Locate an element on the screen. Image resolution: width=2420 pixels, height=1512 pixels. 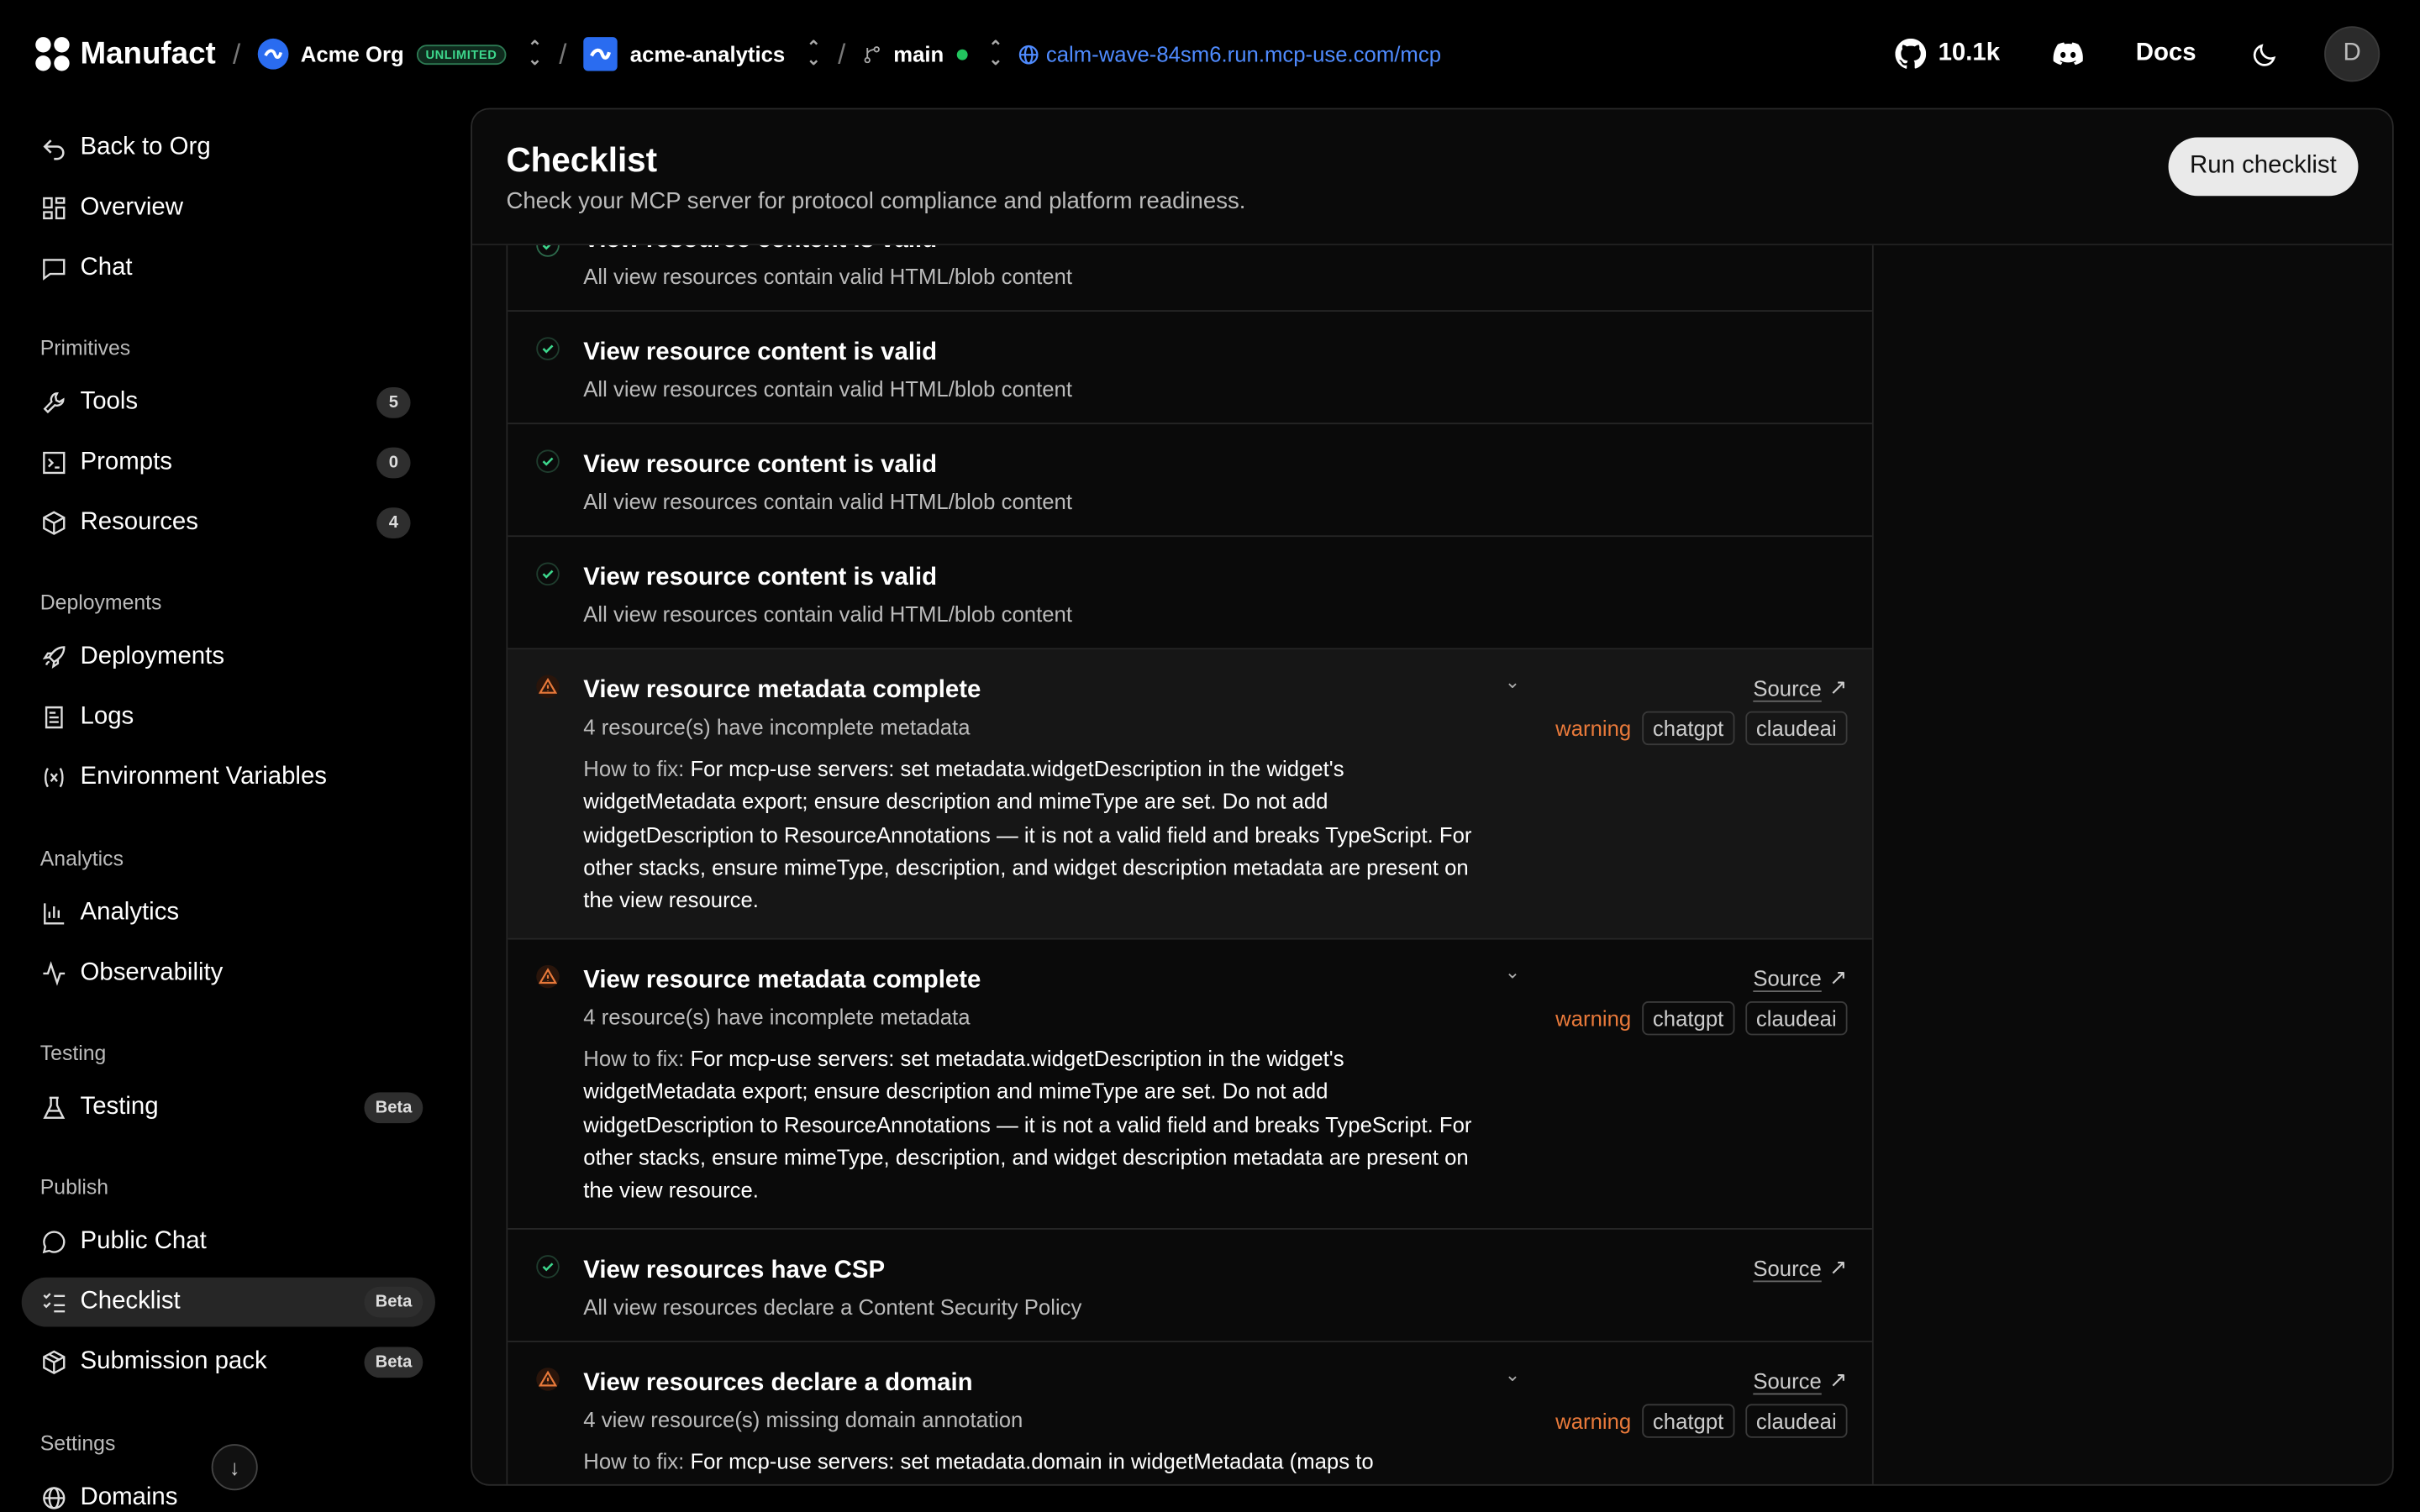
warning-triangle-icon is located at coordinates (547, 976).